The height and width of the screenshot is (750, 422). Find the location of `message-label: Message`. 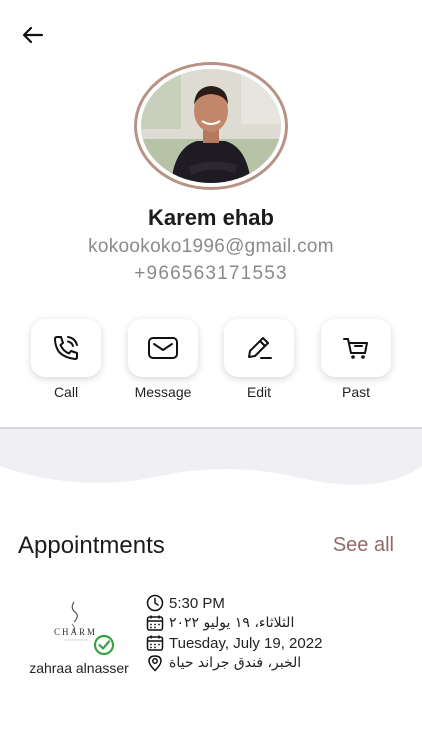

message-label: Message is located at coordinates (163, 392).